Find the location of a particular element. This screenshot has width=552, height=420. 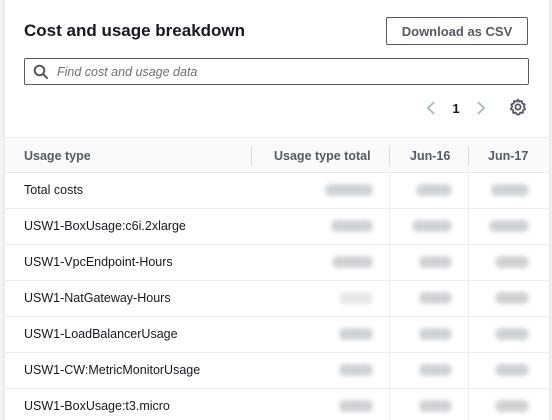

pagination: 1 is located at coordinates (456, 108).